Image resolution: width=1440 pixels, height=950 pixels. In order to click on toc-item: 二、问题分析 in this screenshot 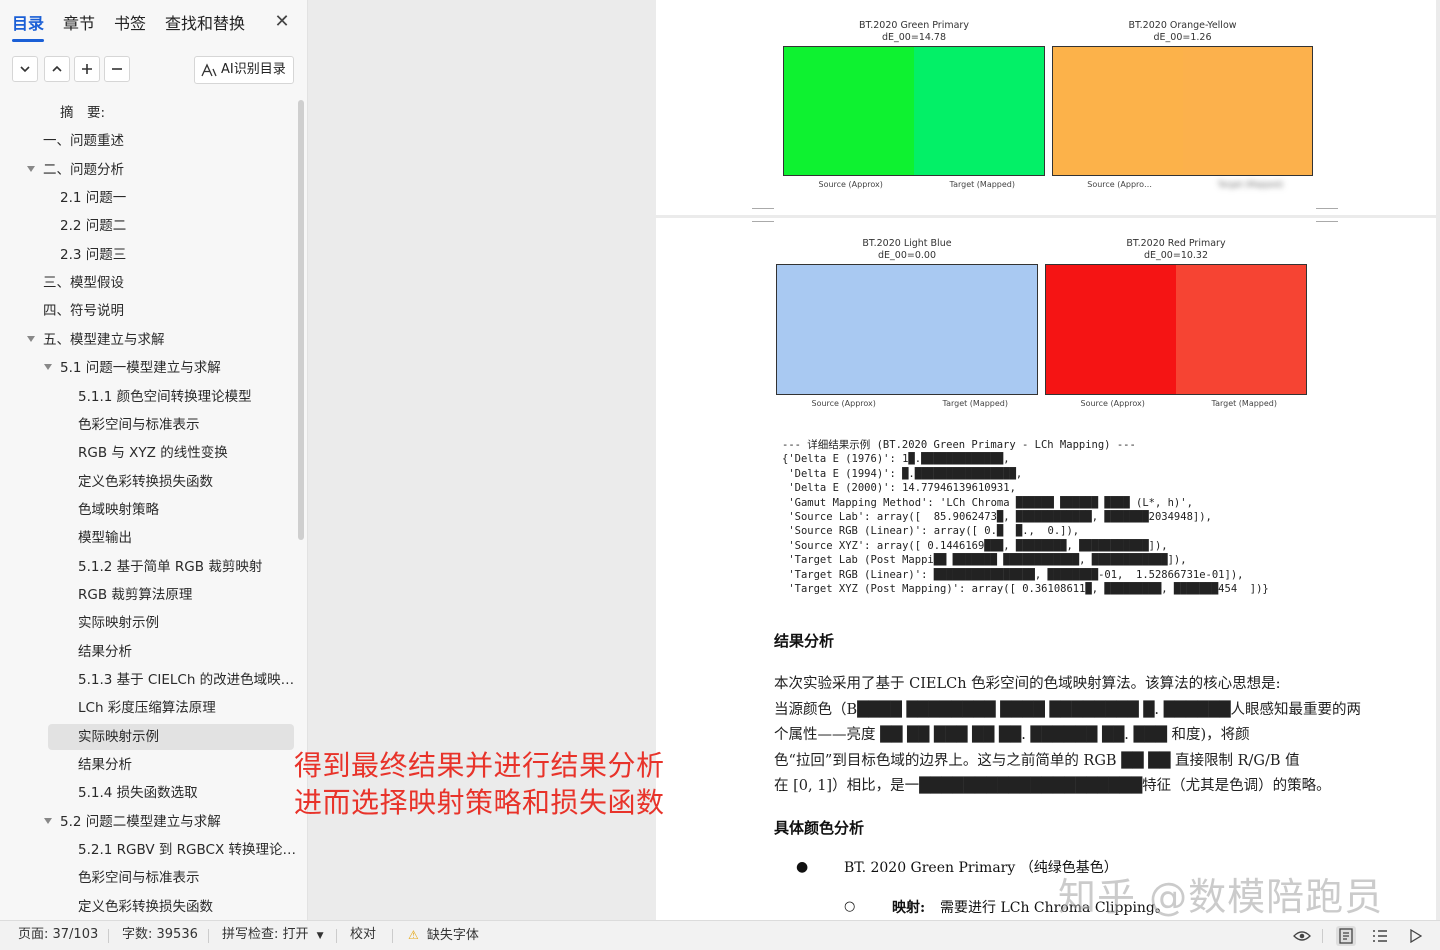, I will do `click(148, 170)`.